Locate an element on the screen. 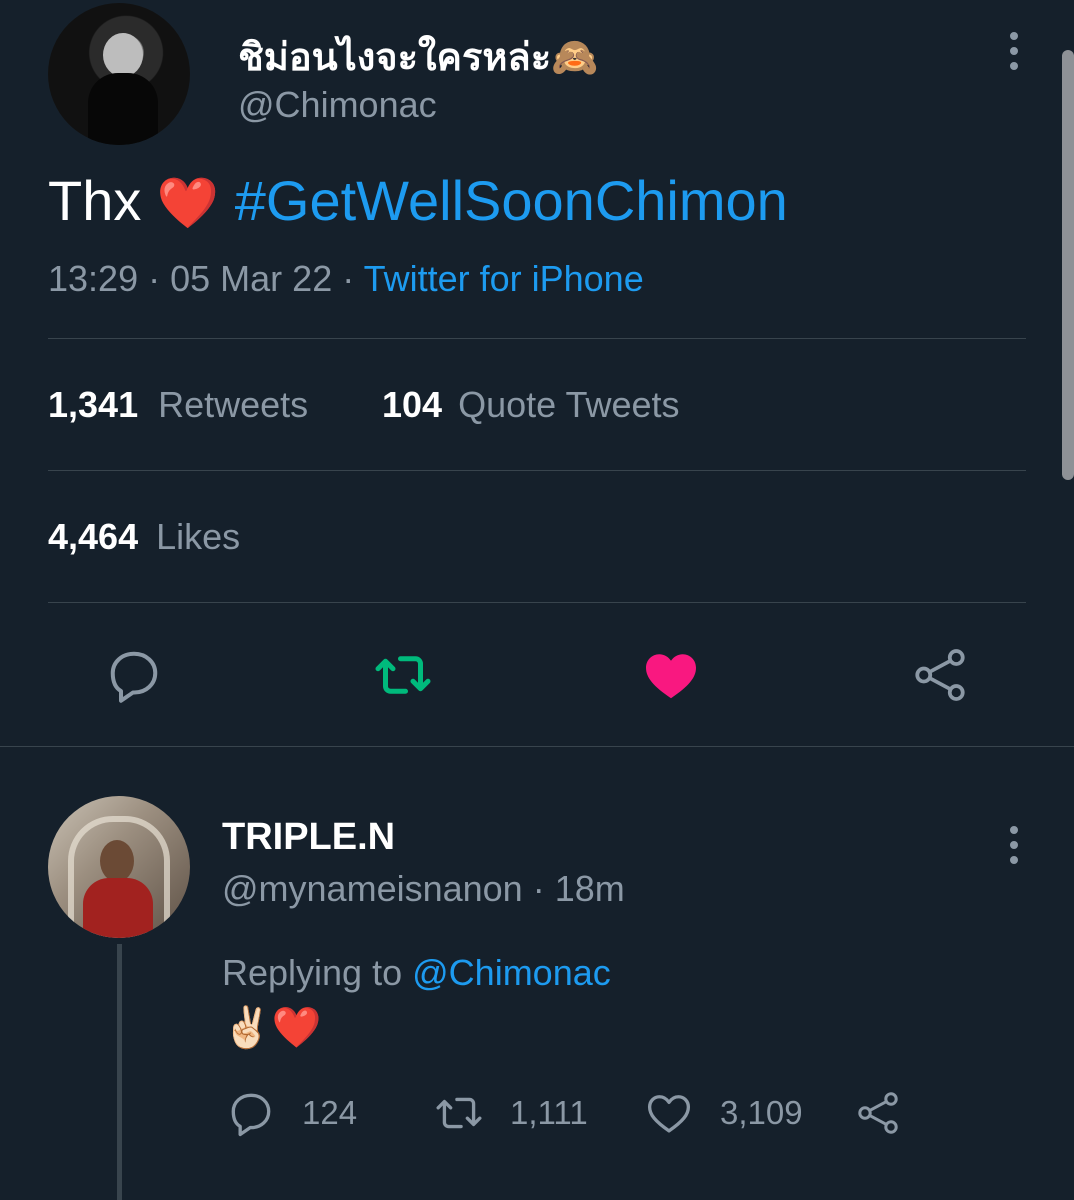 The width and height of the screenshot is (1074, 1200). reply-author-handle: @mynameisnanon is located at coordinates (372, 888).